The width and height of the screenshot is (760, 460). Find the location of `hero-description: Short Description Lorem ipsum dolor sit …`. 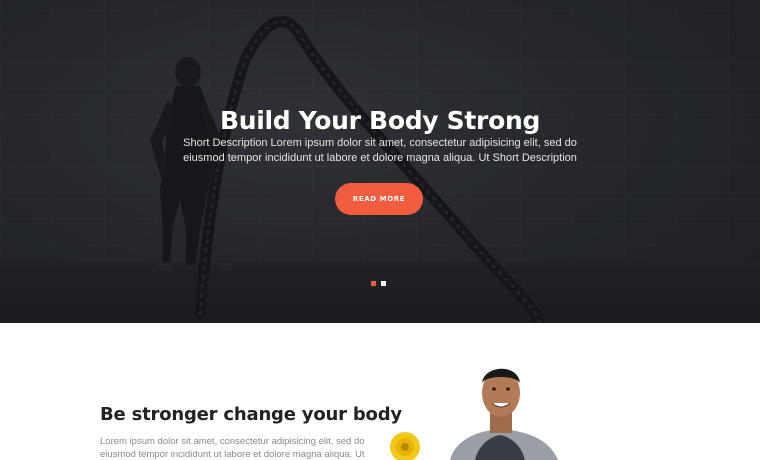

hero-description: Short Description Lorem ipsum dolor sit … is located at coordinates (380, 150).